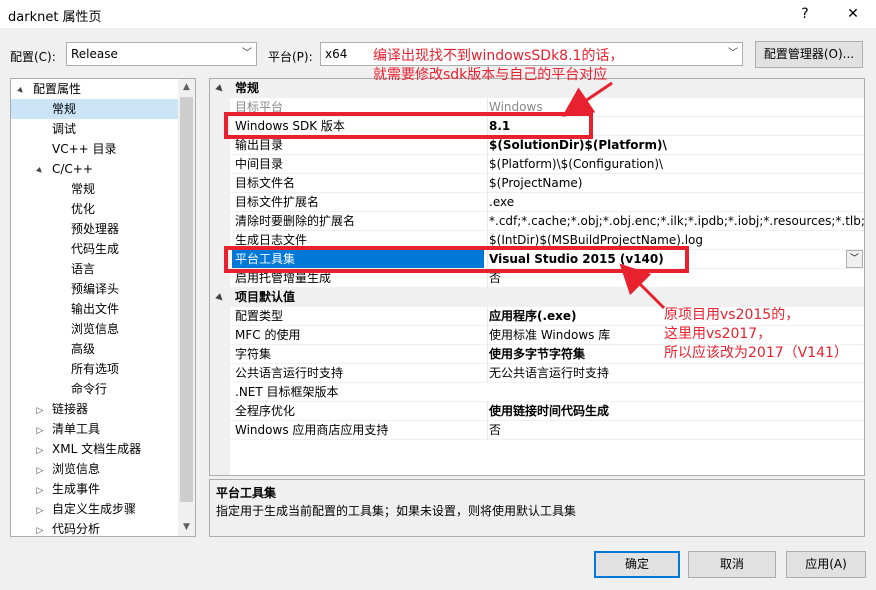 Image resolution: width=876 pixels, height=590 pixels. Describe the element at coordinates (498, 56) in the screenshot. I see `annotation-text-top-1: 编译出现找不到windowsSDk8.1的话，` at that location.